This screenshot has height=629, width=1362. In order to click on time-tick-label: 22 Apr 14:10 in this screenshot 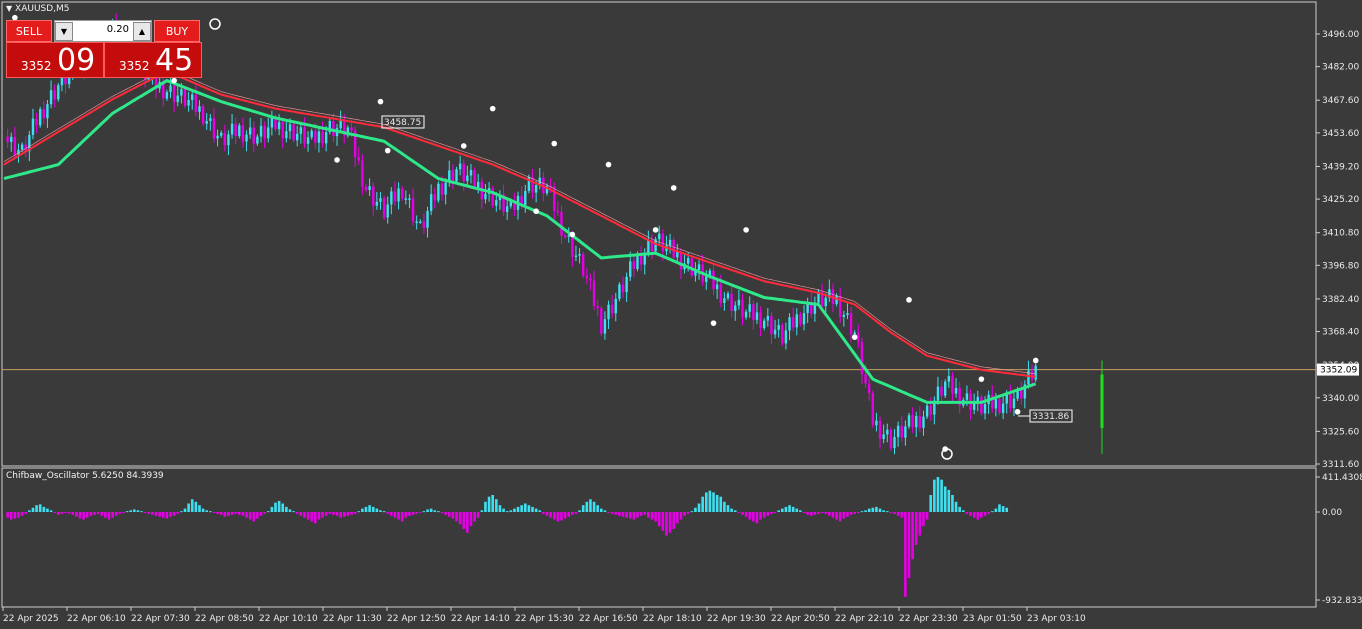, I will do `click(480, 619)`.